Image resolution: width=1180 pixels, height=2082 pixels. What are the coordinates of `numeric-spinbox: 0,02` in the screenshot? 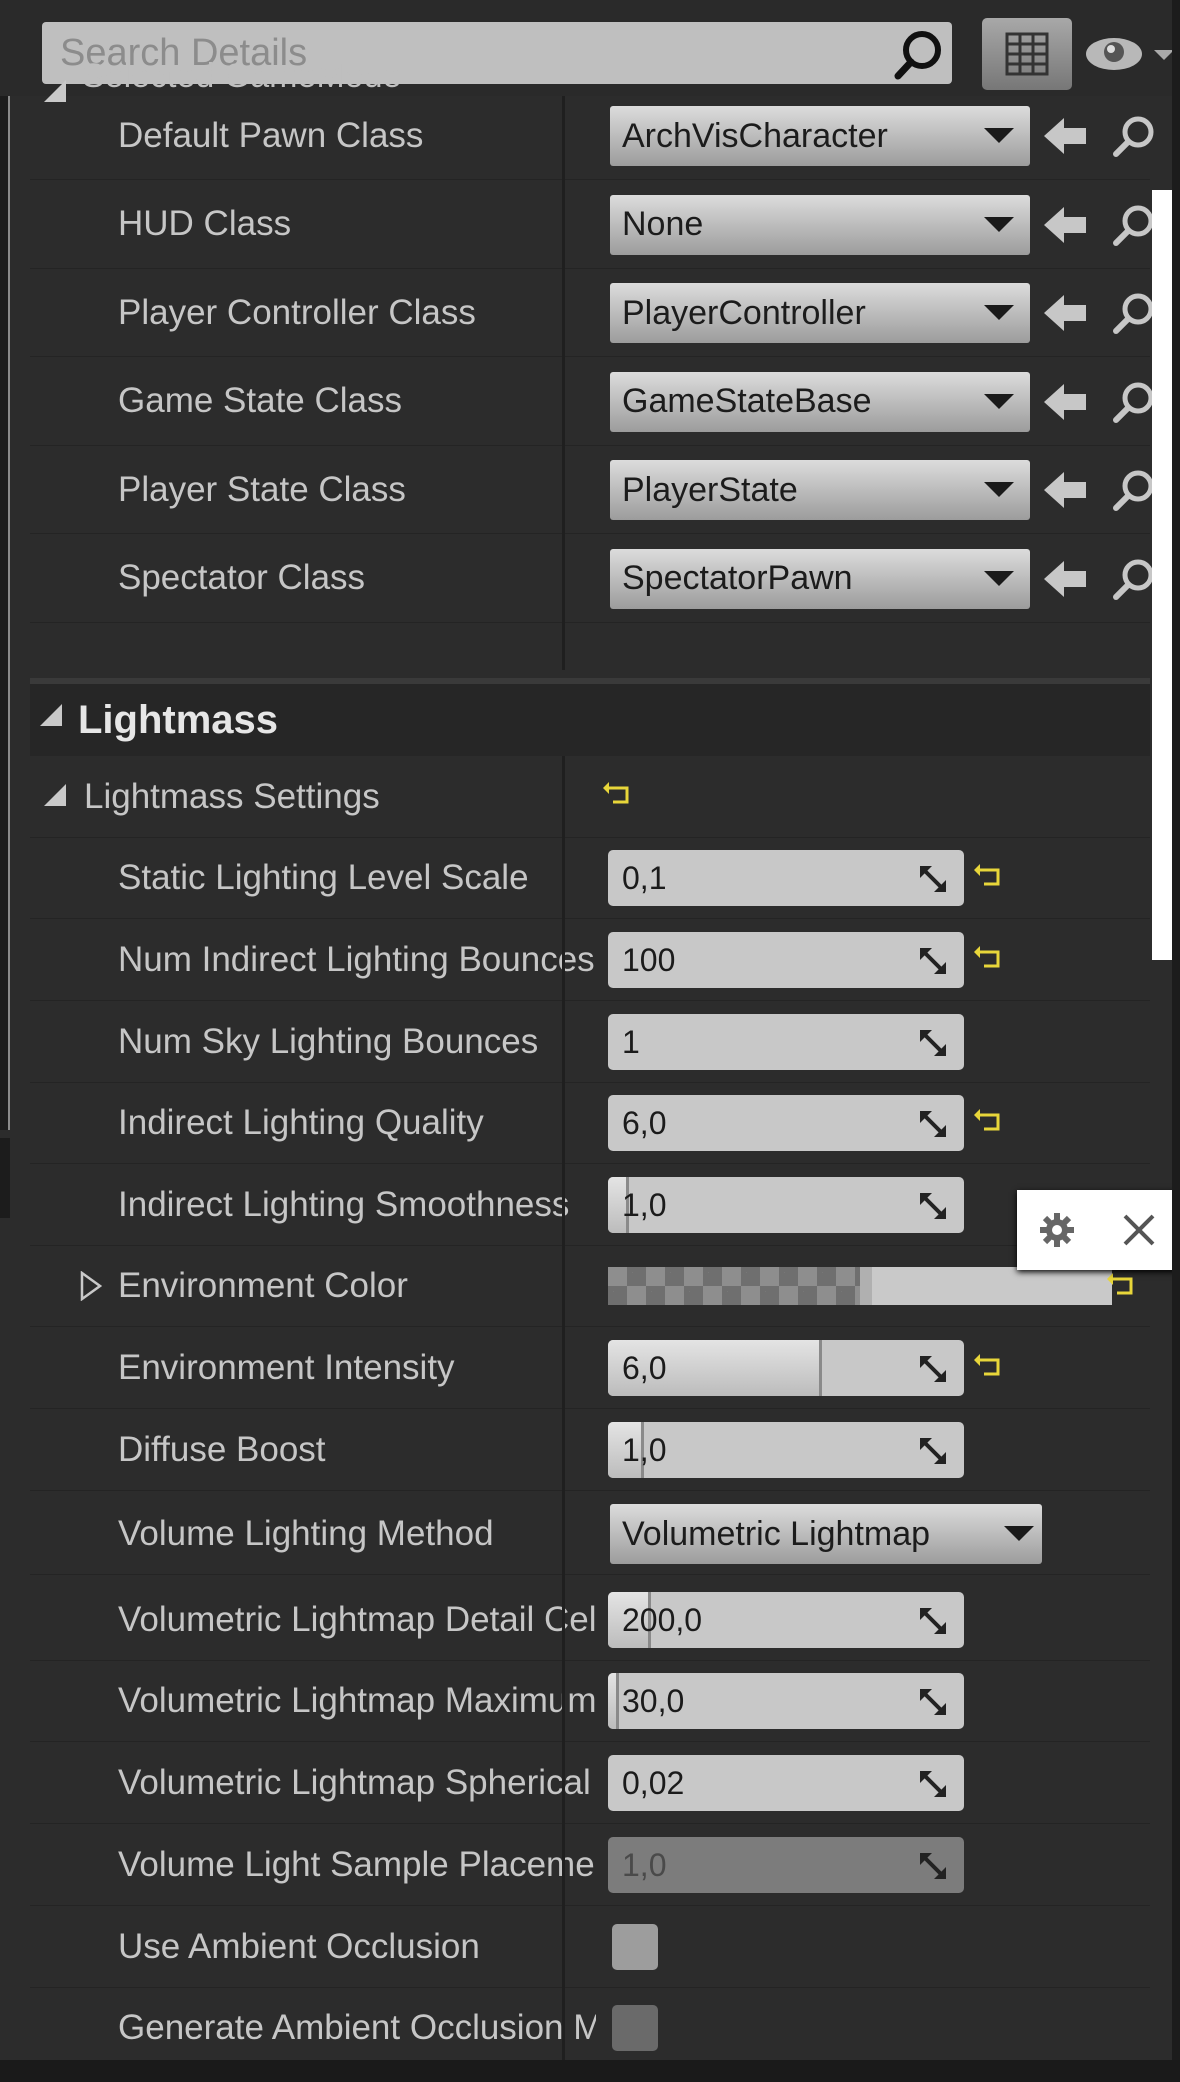 It's located at (786, 1783).